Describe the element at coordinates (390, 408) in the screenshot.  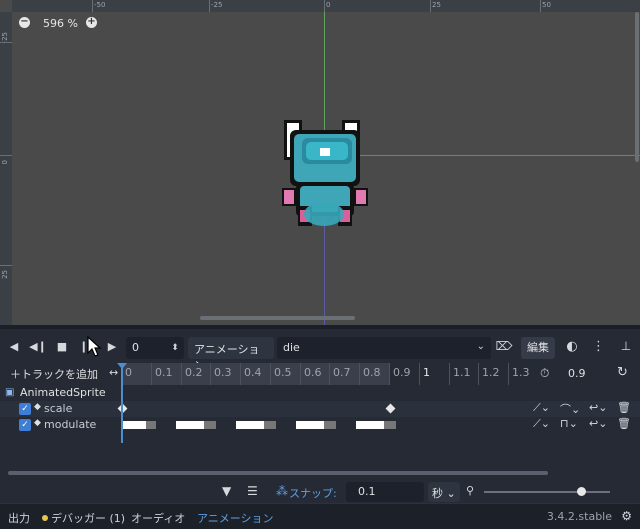
I see `keyframe` at that location.